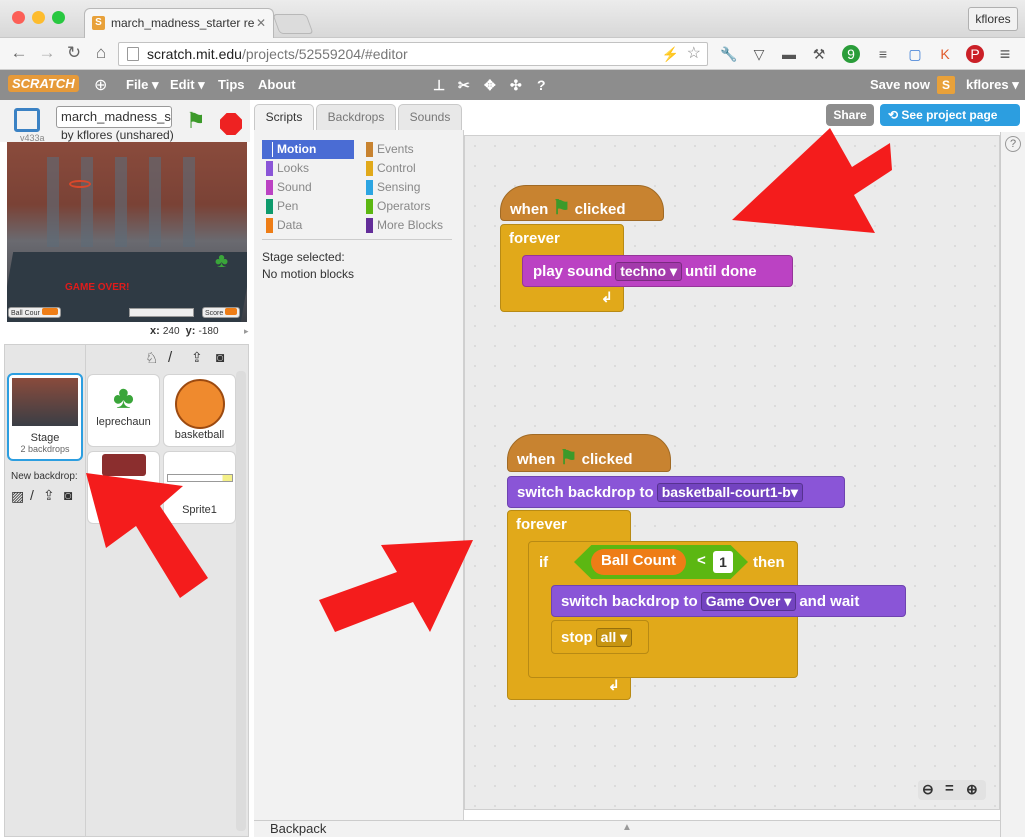  What do you see at coordinates (729, 54) in the screenshot?
I see `wrench-icon: 🔧` at bounding box center [729, 54].